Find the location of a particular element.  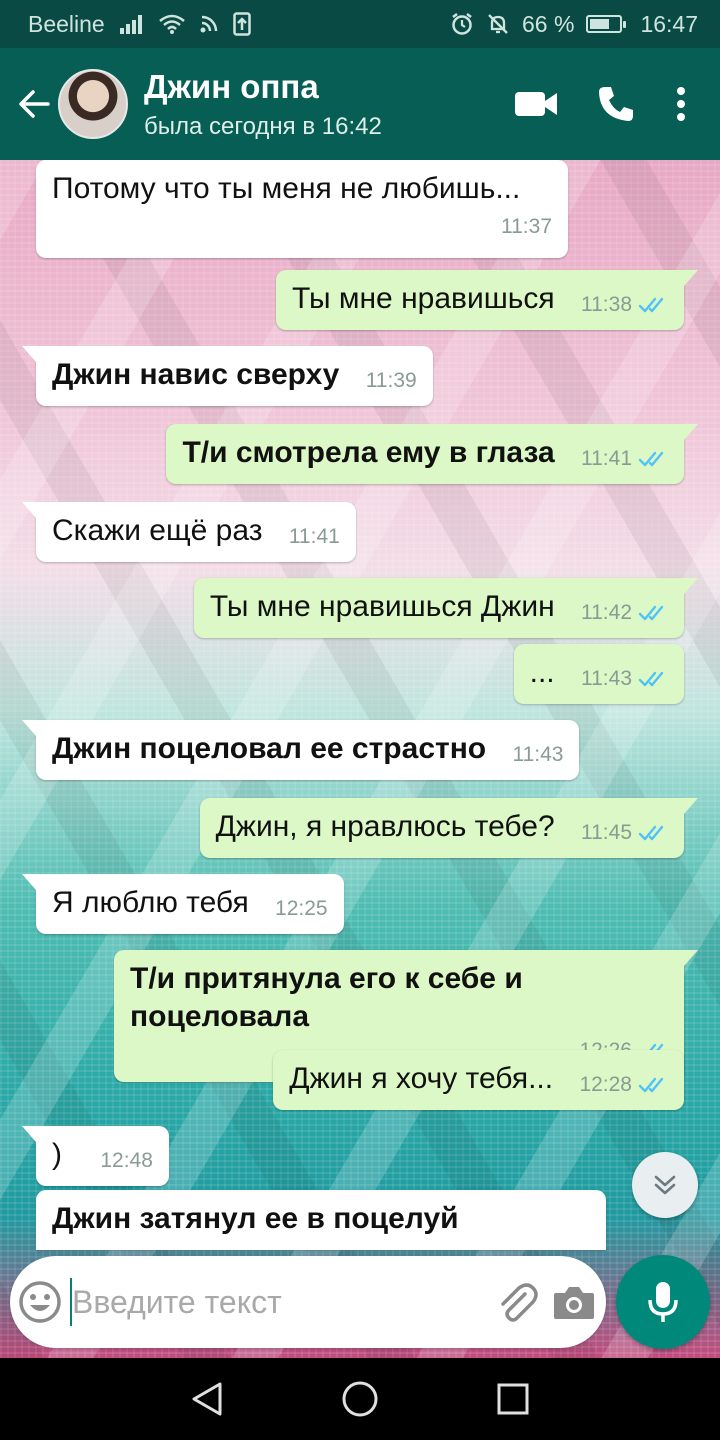

alarm-icon is located at coordinates (462, 24).